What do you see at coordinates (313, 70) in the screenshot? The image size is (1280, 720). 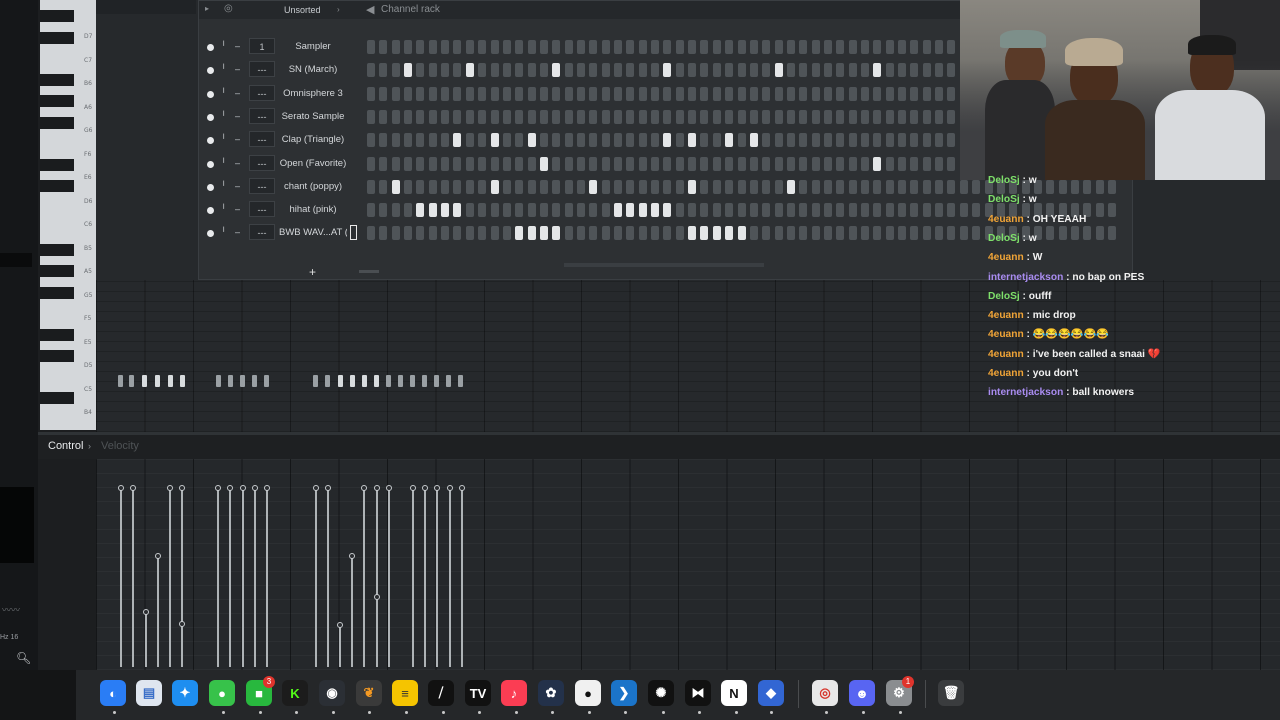 I see `channel-name-button: SN (March)` at bounding box center [313, 70].